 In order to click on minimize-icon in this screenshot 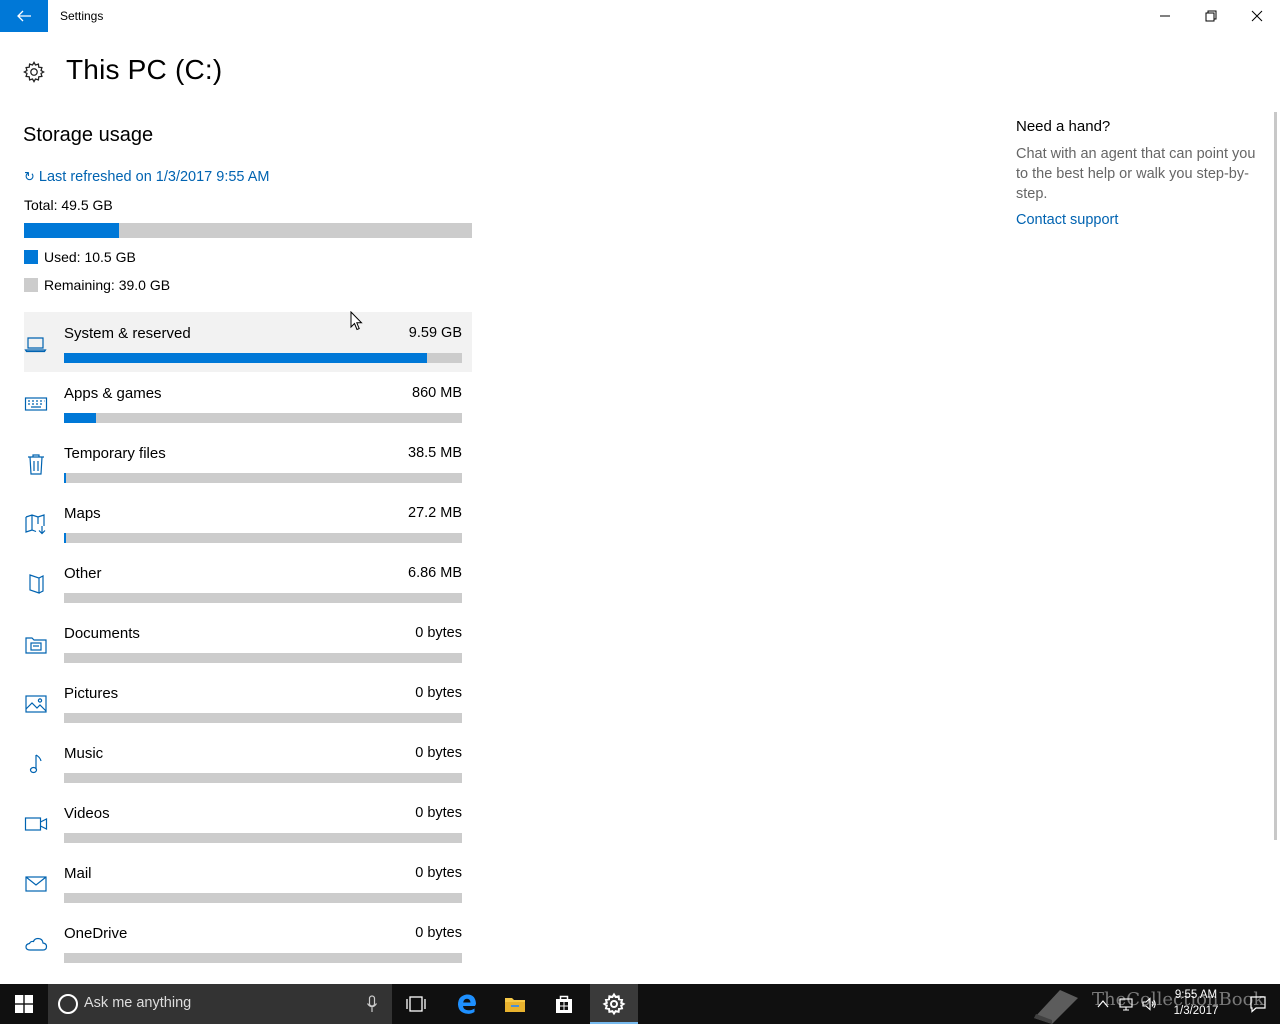, I will do `click(1165, 16)`.